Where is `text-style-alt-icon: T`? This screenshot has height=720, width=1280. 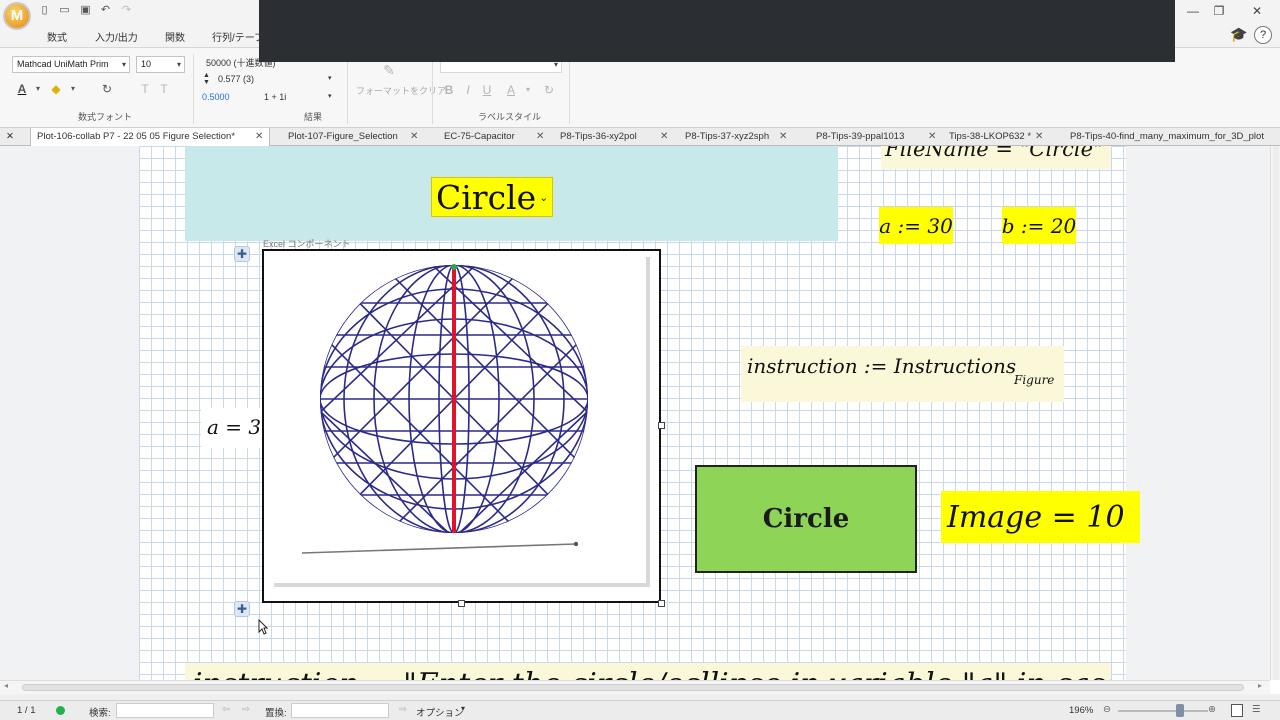 text-style-alt-icon: T is located at coordinates (164, 89).